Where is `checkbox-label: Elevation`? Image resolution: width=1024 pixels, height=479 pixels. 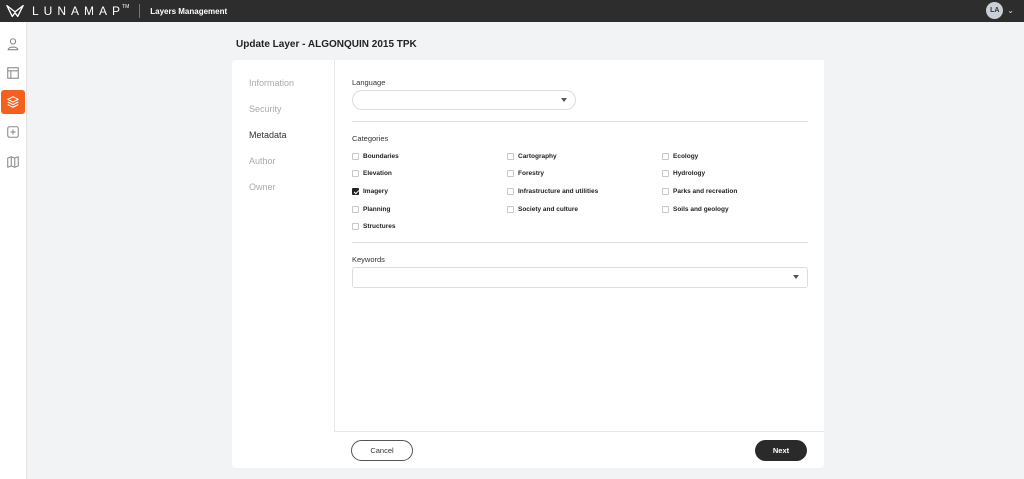
checkbox-label: Elevation is located at coordinates (377, 173).